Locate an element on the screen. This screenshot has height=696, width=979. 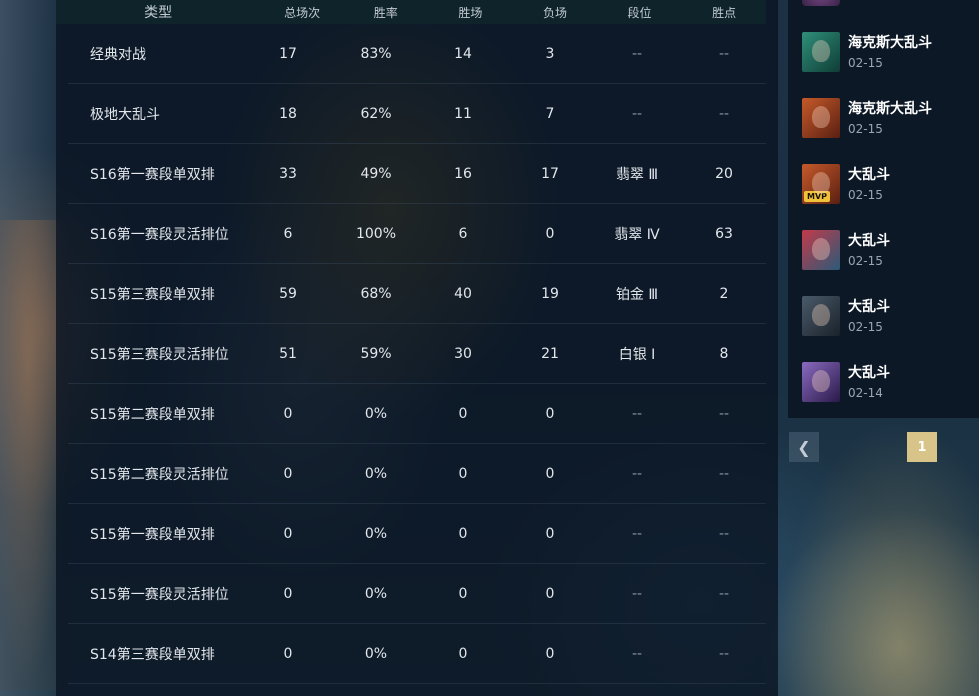
row-total: 17 is located at coordinates (288, 53).